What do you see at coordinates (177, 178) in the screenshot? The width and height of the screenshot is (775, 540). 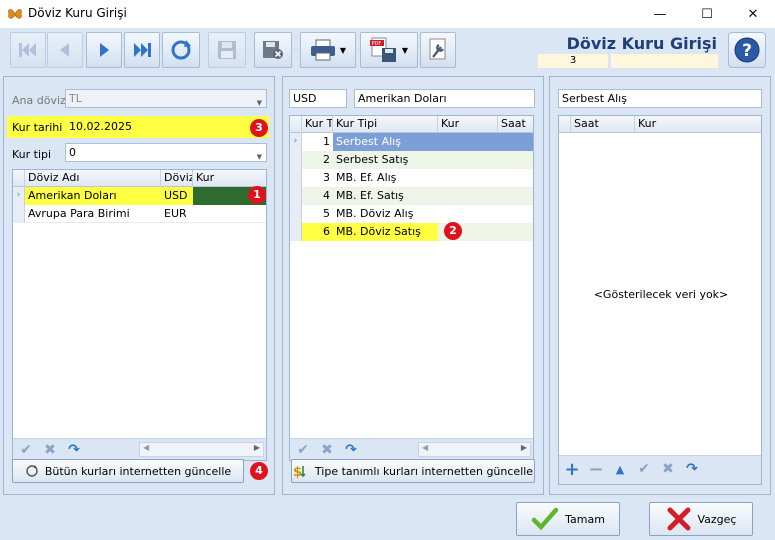 I see `col-doviz: Döviz` at bounding box center [177, 178].